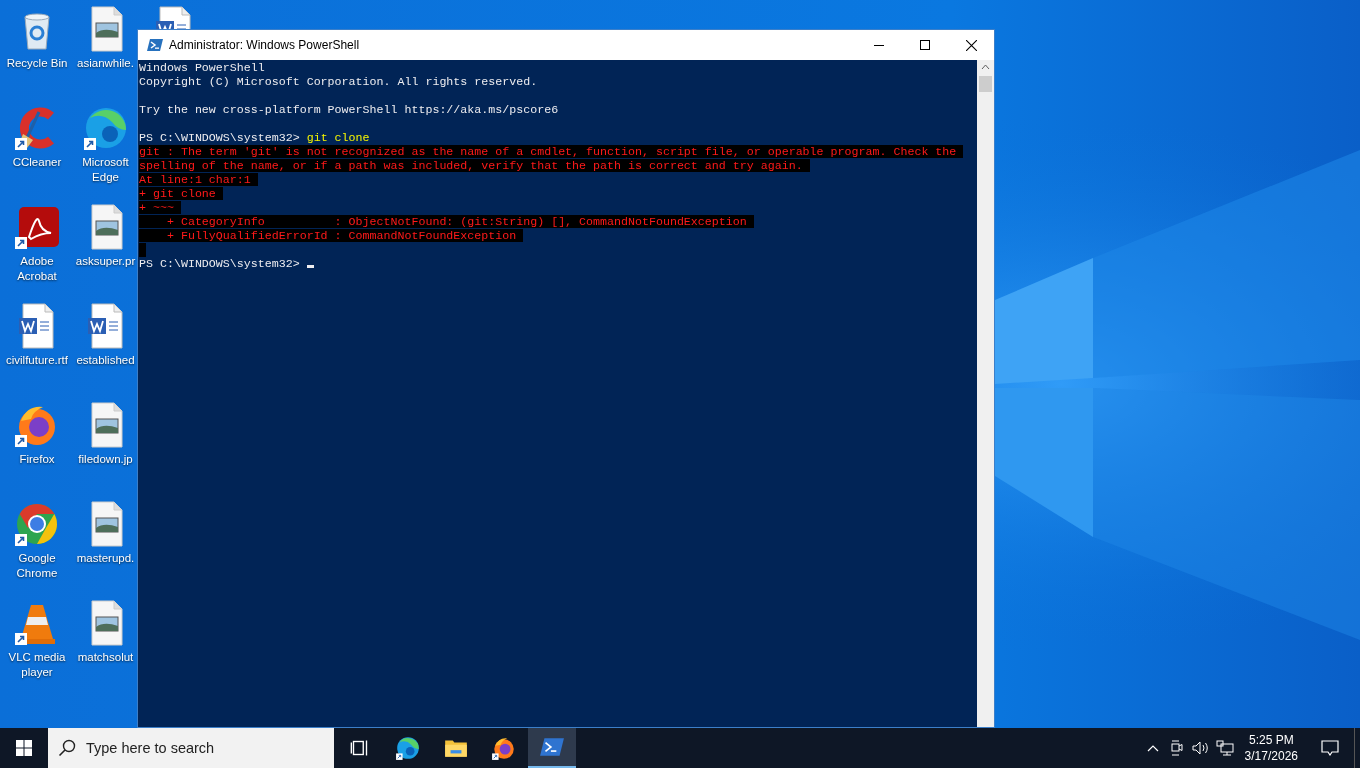  Describe the element at coordinates (105, 459) in the screenshot. I see `icon-label: filedown.jp` at that location.